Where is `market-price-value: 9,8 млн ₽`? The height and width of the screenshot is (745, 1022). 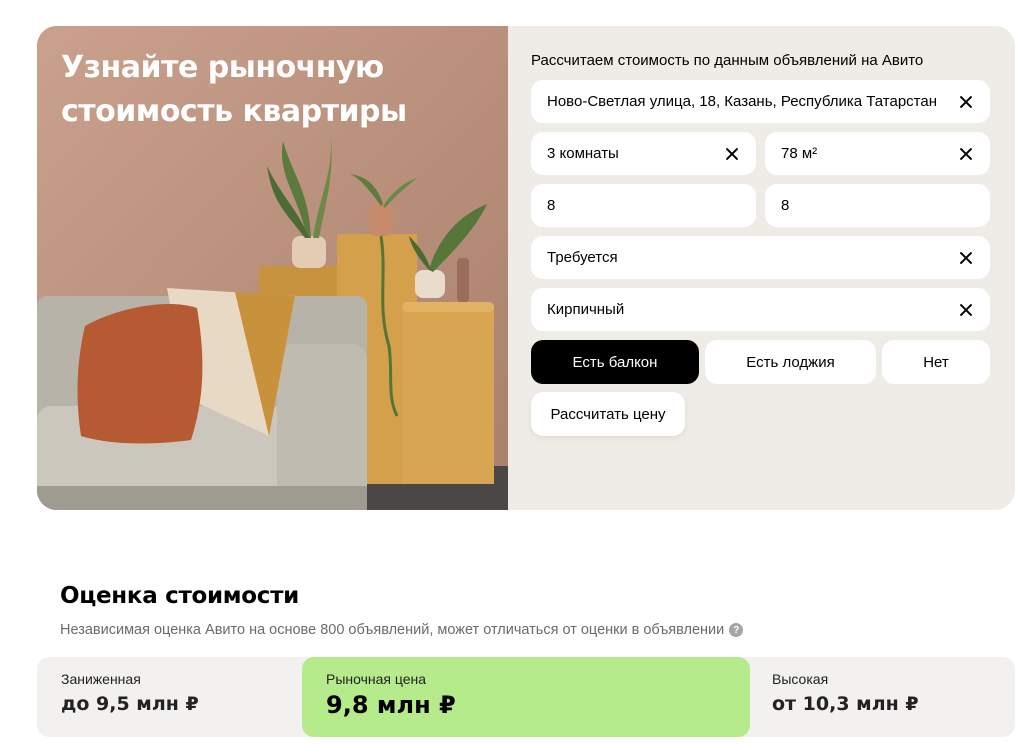 market-price-value: 9,8 млн ₽ is located at coordinates (391, 705).